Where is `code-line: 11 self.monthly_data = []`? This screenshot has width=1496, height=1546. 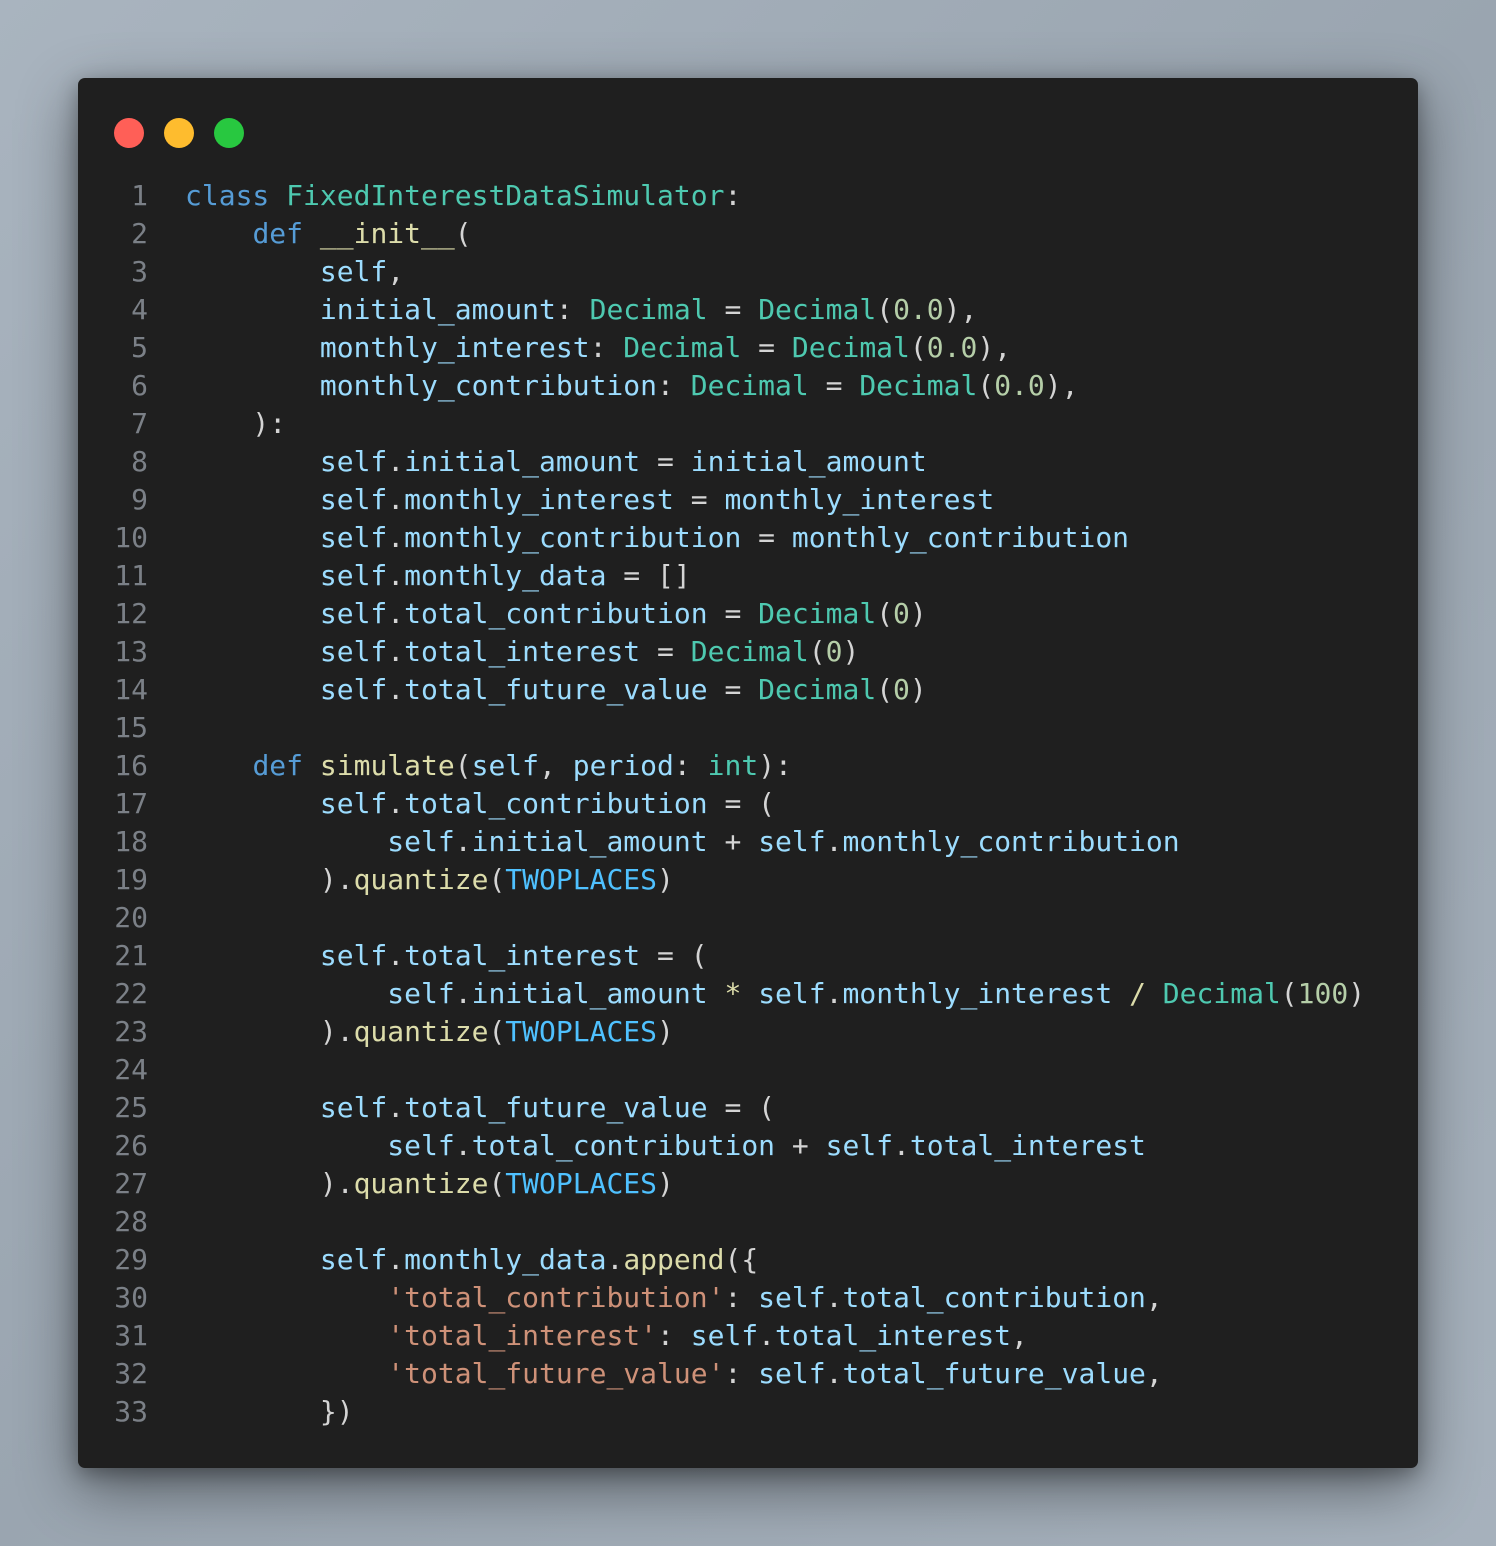
code-line: 11 self.monthly_data = [] is located at coordinates (748, 576).